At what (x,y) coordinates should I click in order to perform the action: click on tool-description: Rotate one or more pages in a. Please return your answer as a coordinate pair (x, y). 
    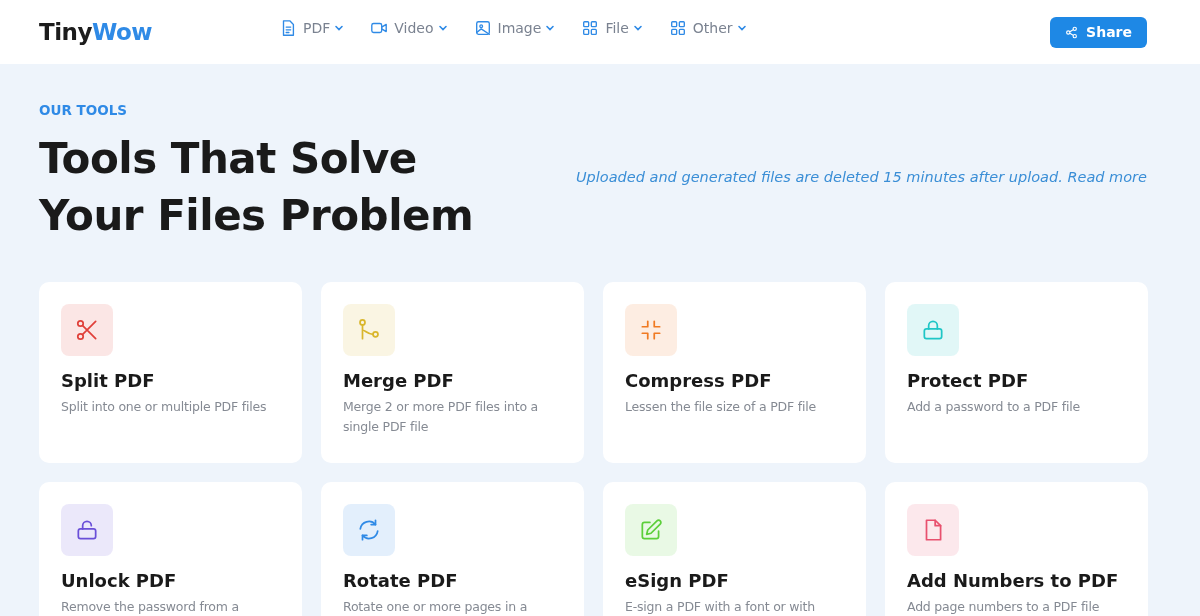
    Looking at the image, I should click on (436, 607).